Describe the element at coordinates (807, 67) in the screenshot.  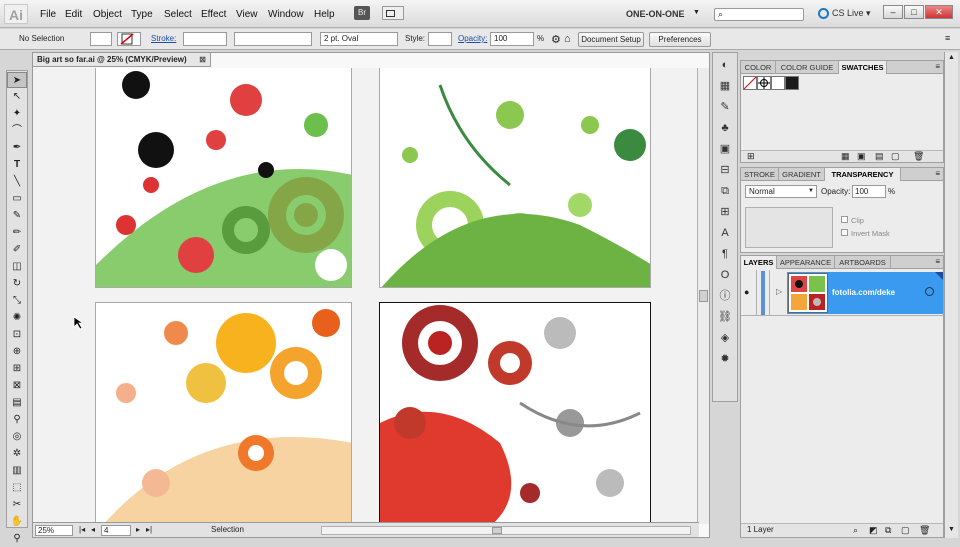
I see `tab-color-guide: COLOR GUIDE` at that location.